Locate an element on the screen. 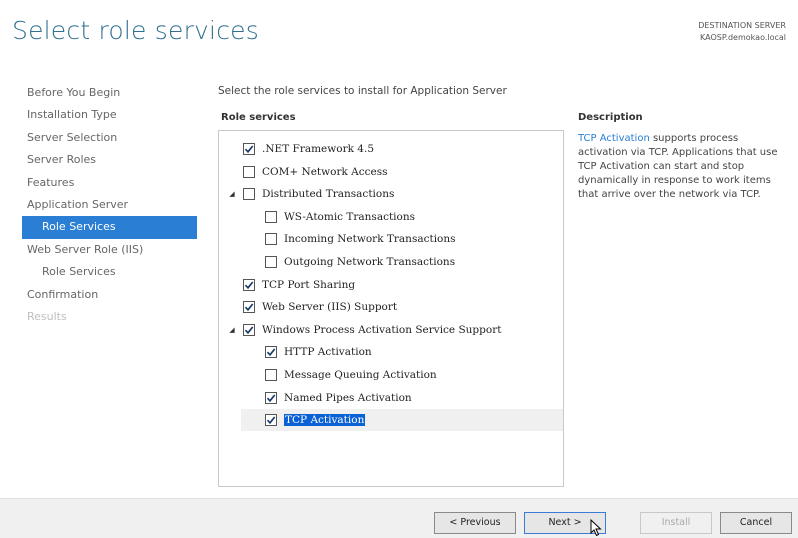 The width and height of the screenshot is (798, 538). role-service-label: TCP Activation is located at coordinates (325, 420).